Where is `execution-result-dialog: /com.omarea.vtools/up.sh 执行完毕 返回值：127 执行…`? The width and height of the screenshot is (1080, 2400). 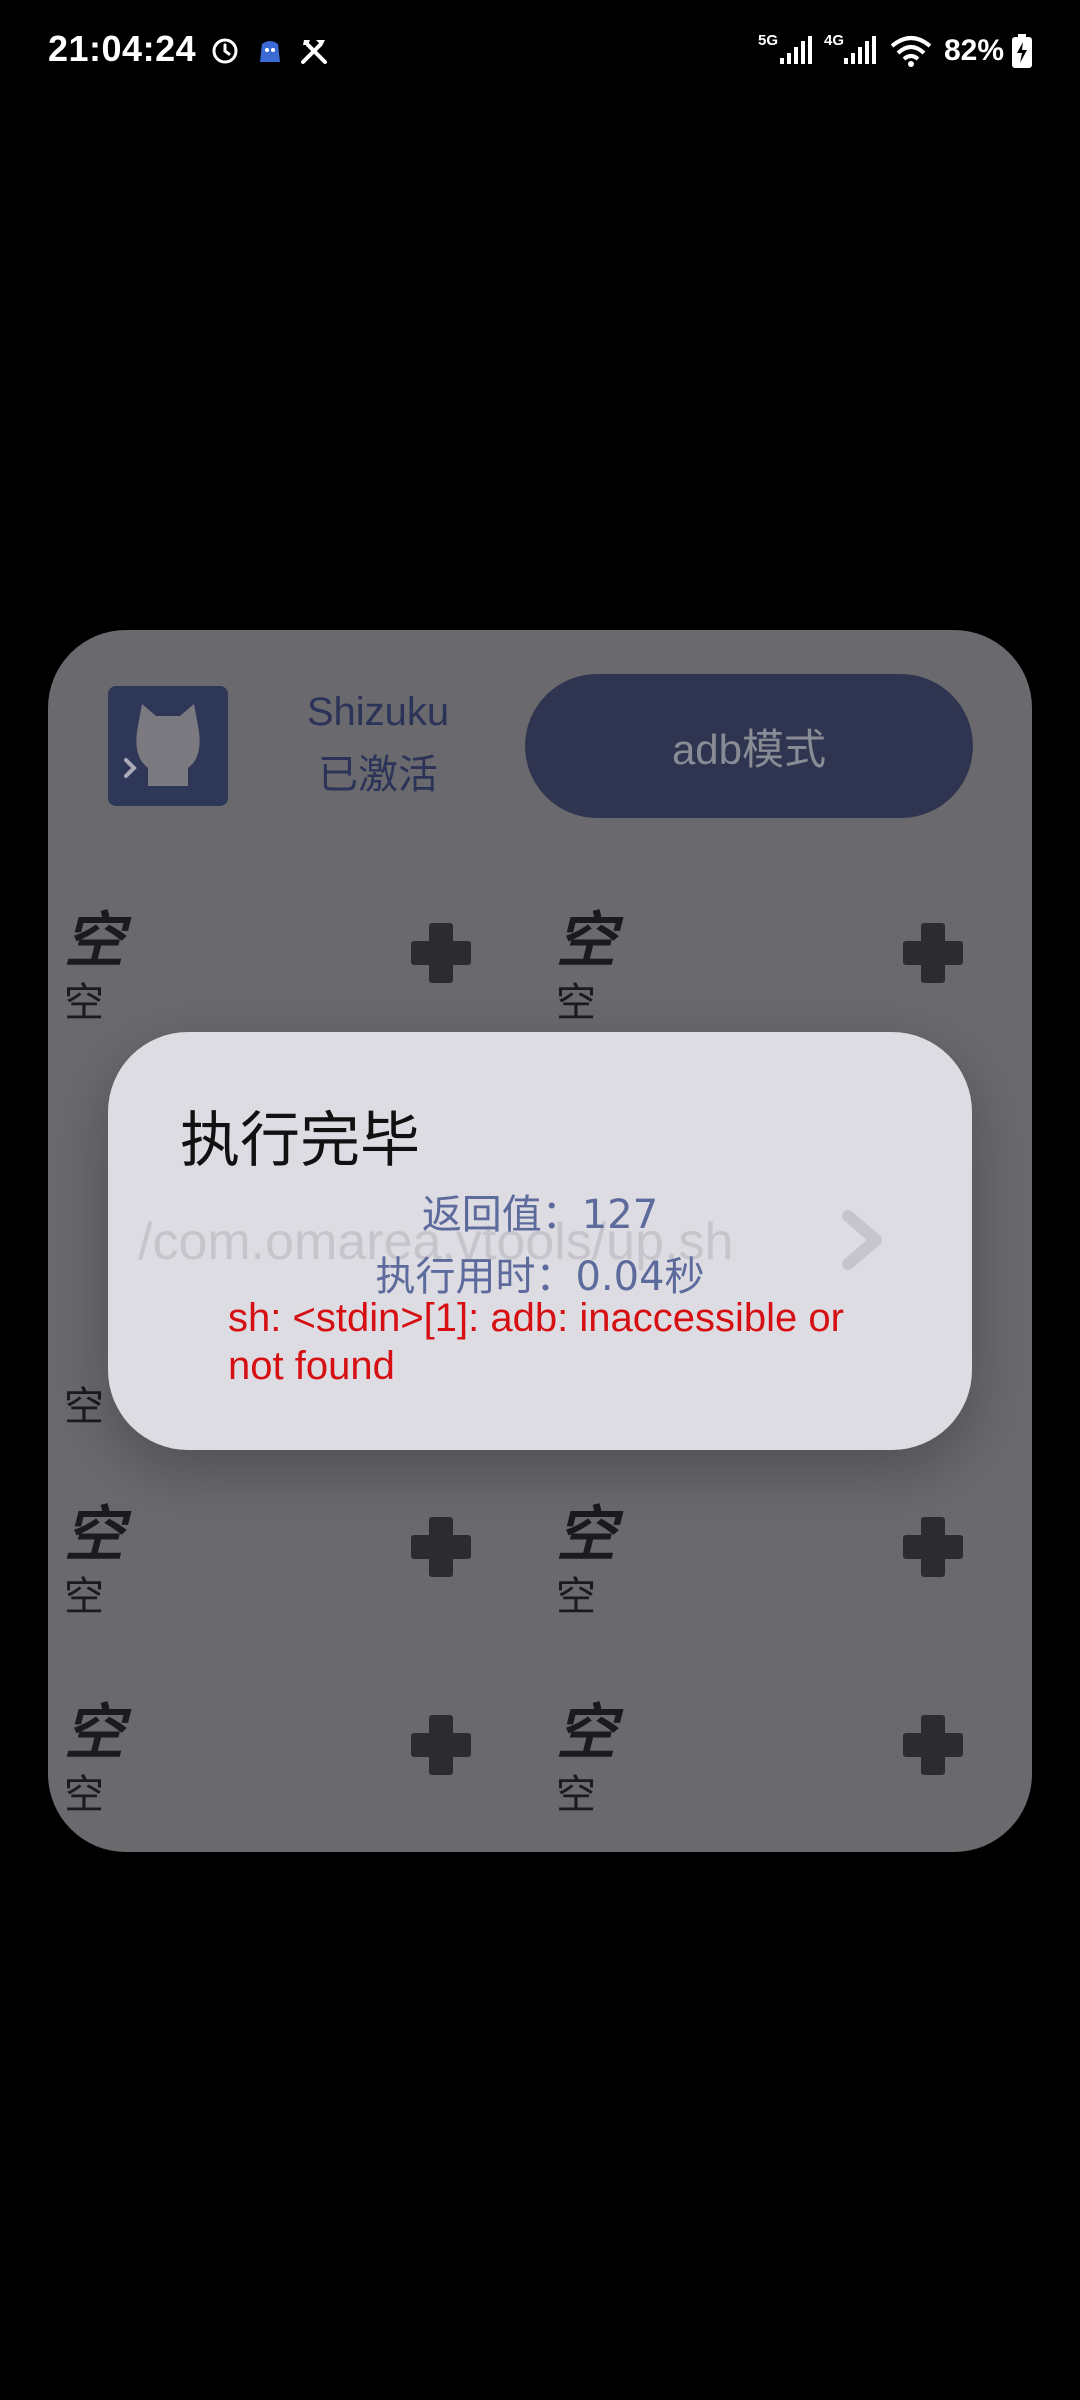 execution-result-dialog: /com.omarea.vtools/up.sh 执行完毕 返回值：127 执行… is located at coordinates (540, 1241).